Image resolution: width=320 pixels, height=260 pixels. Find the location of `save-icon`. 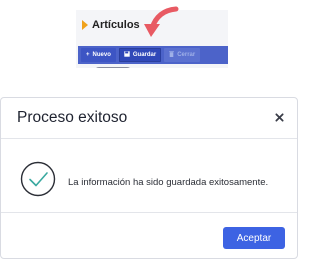

save-icon is located at coordinates (127, 55).